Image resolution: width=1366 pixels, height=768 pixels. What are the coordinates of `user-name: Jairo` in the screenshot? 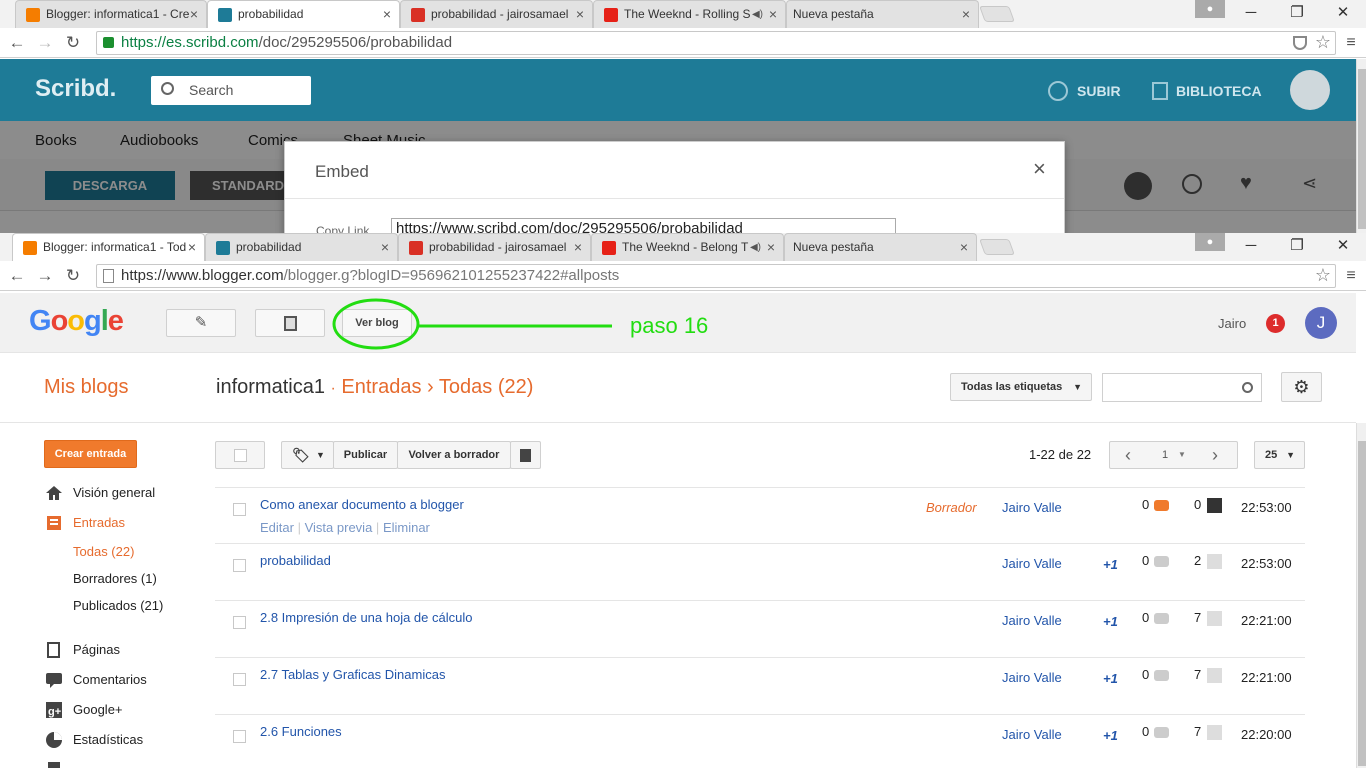 It's located at (1232, 323).